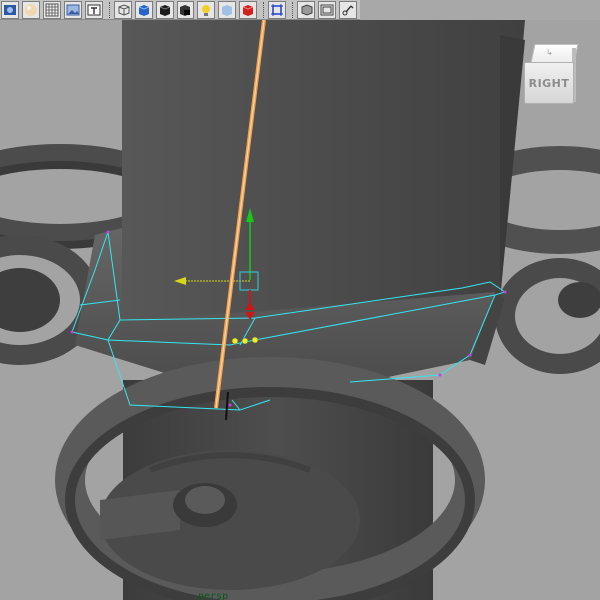 This screenshot has height=600, width=600. Describe the element at coordinates (549, 83) in the screenshot. I see `viewcube-right-face: RIGHT` at that location.